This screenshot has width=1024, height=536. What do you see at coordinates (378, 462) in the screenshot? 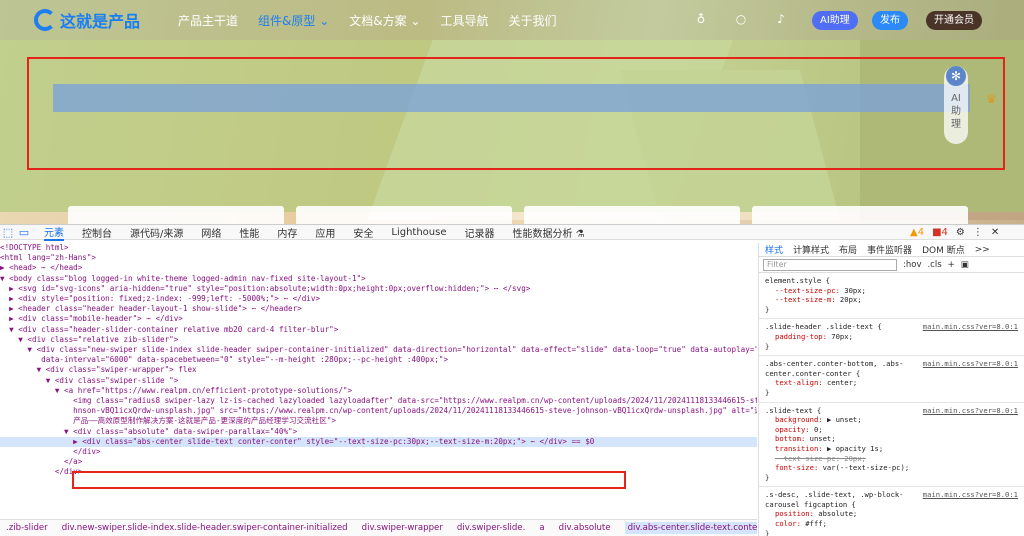
I see `dom-node-line: </a>` at bounding box center [378, 462].